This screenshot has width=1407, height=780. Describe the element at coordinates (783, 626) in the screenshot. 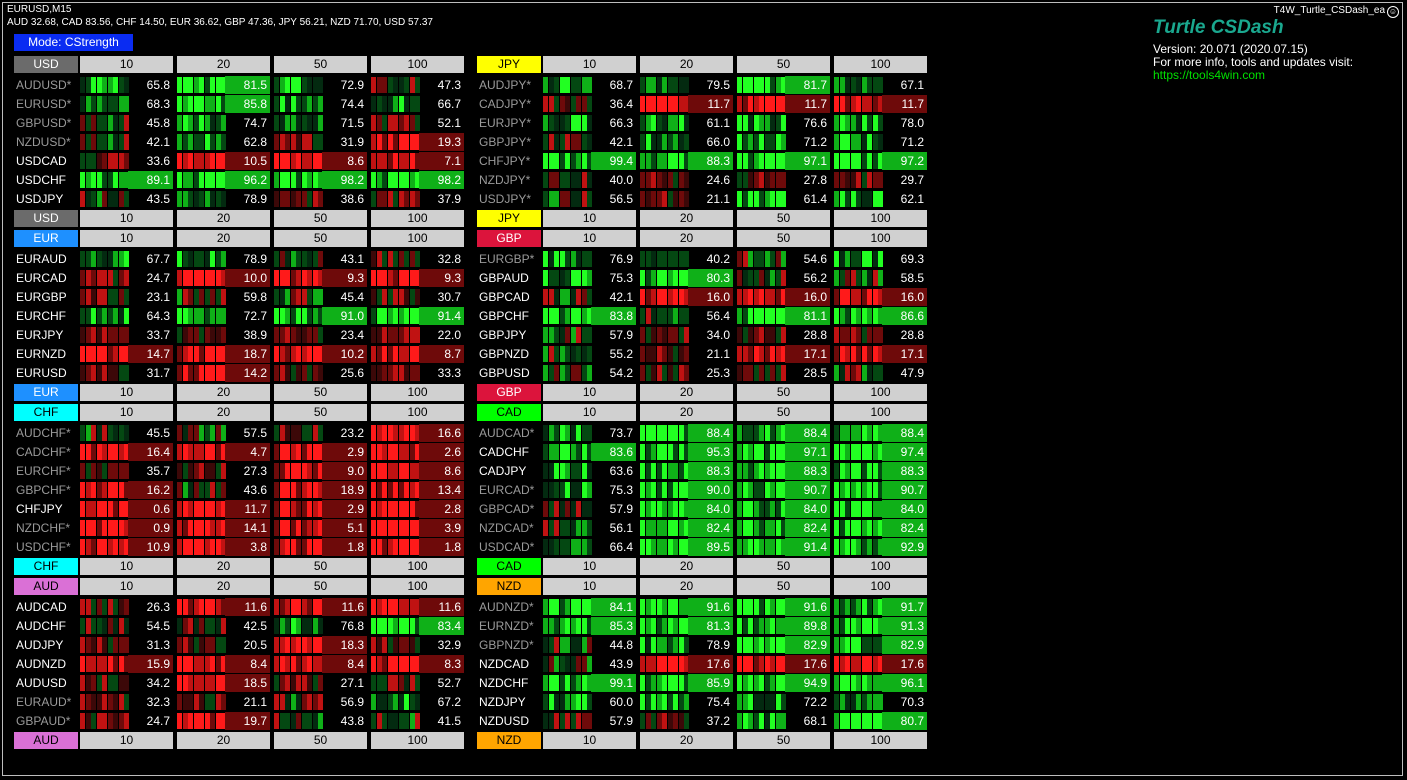

I see `strength-cell: 89.8` at that location.